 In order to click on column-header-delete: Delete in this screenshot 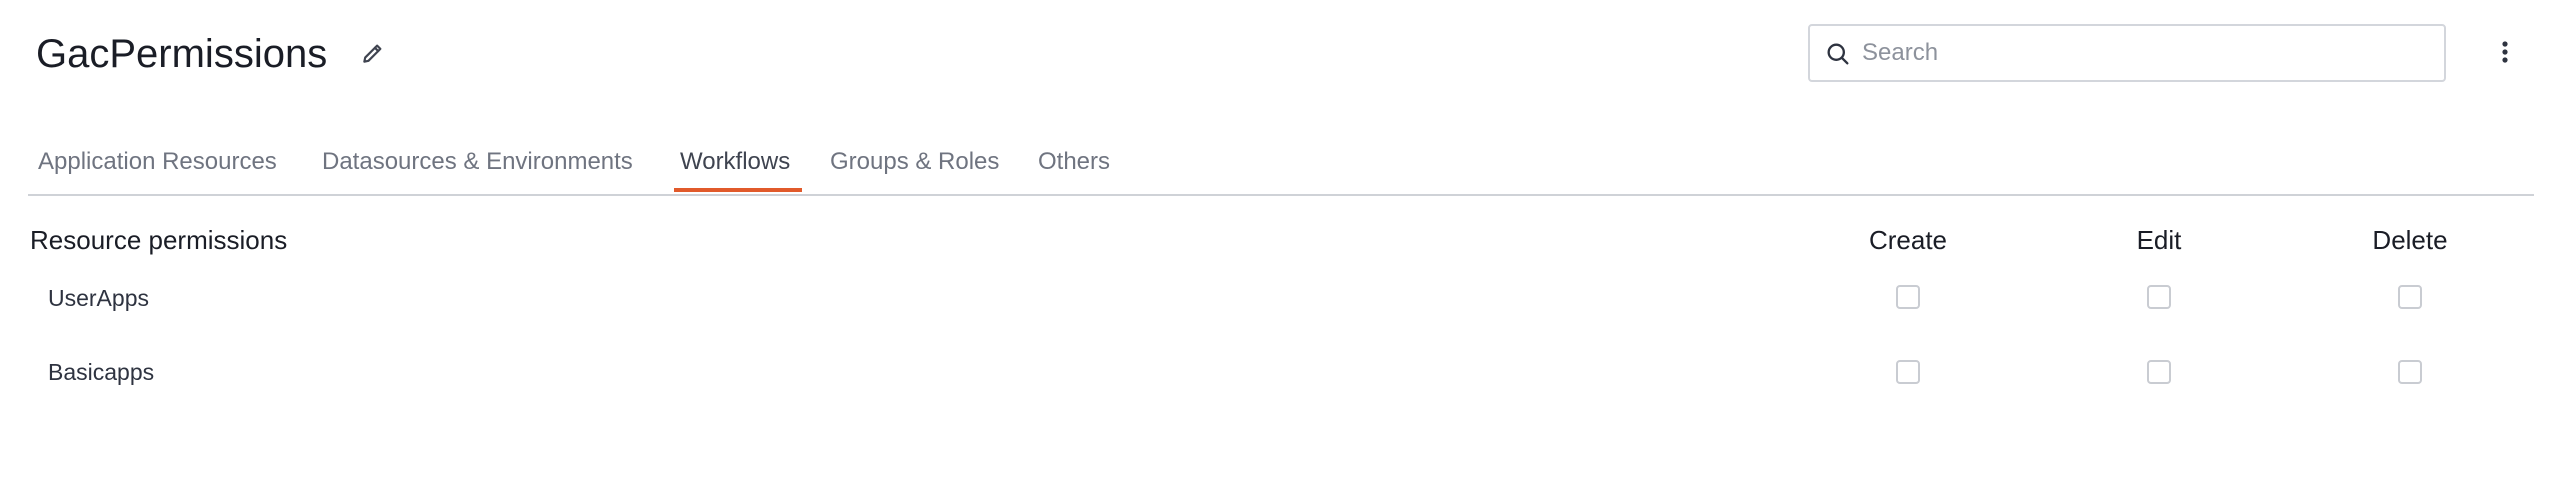, I will do `click(2410, 240)`.